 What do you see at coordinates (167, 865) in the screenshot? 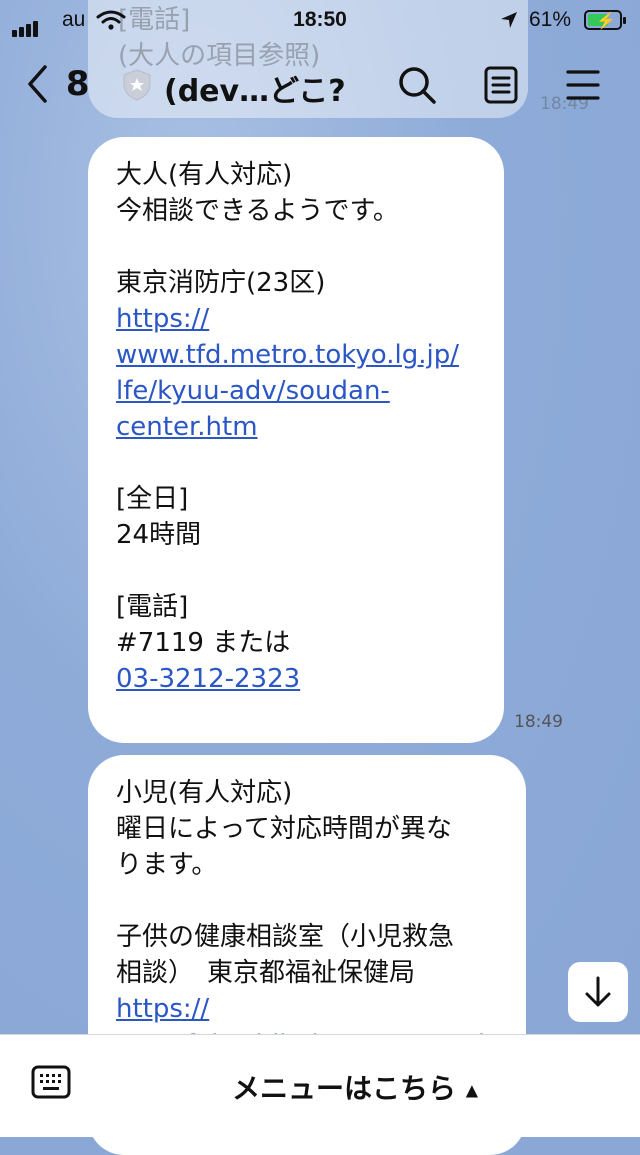
I see `message-text-line: ります。` at bounding box center [167, 865].